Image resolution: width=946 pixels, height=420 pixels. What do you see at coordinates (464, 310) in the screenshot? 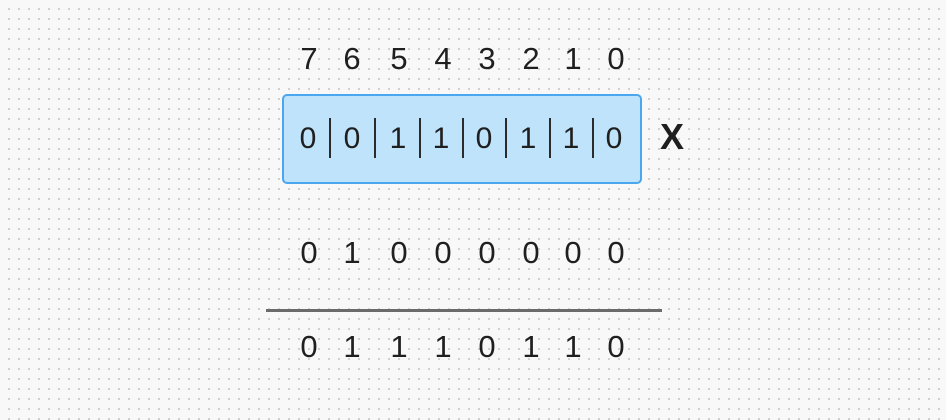
I see `result-divider-line` at bounding box center [464, 310].